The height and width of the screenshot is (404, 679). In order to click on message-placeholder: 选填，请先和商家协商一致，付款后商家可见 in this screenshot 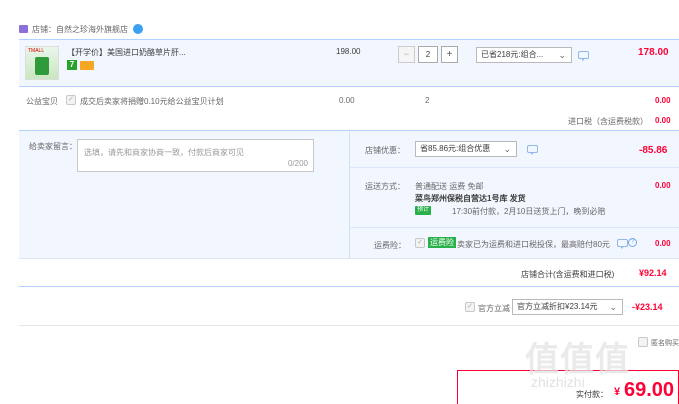, I will do `click(164, 152)`.